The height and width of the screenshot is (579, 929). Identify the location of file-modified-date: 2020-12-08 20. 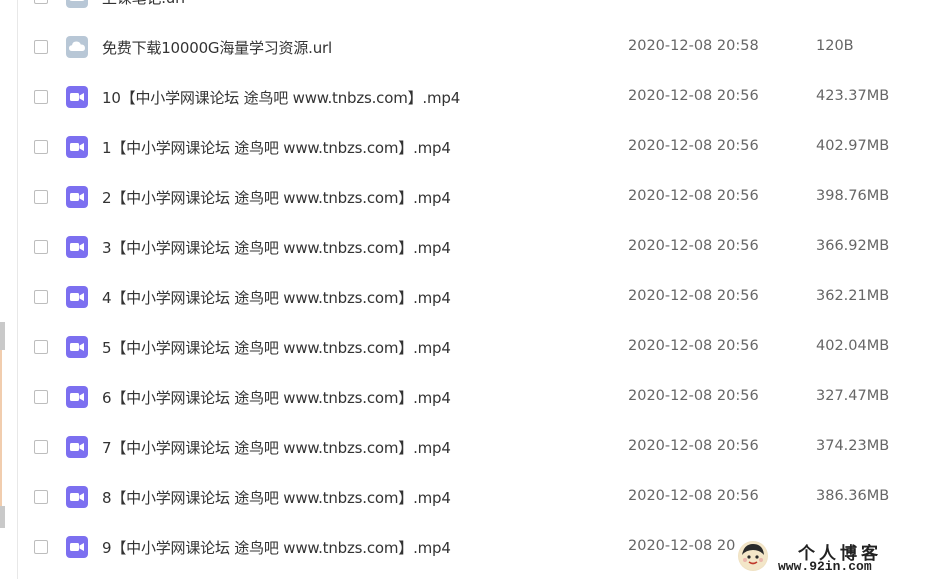
(682, 546).